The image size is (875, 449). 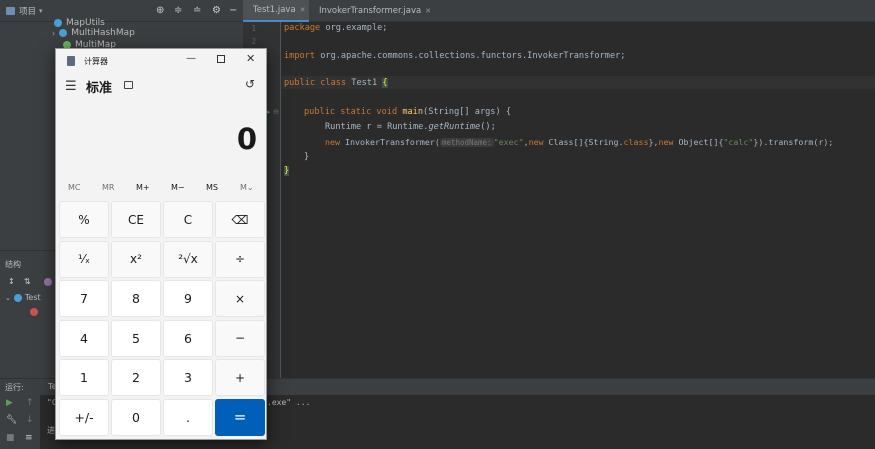 I want to click on memory-list-button: M⌄, so click(x=247, y=187).